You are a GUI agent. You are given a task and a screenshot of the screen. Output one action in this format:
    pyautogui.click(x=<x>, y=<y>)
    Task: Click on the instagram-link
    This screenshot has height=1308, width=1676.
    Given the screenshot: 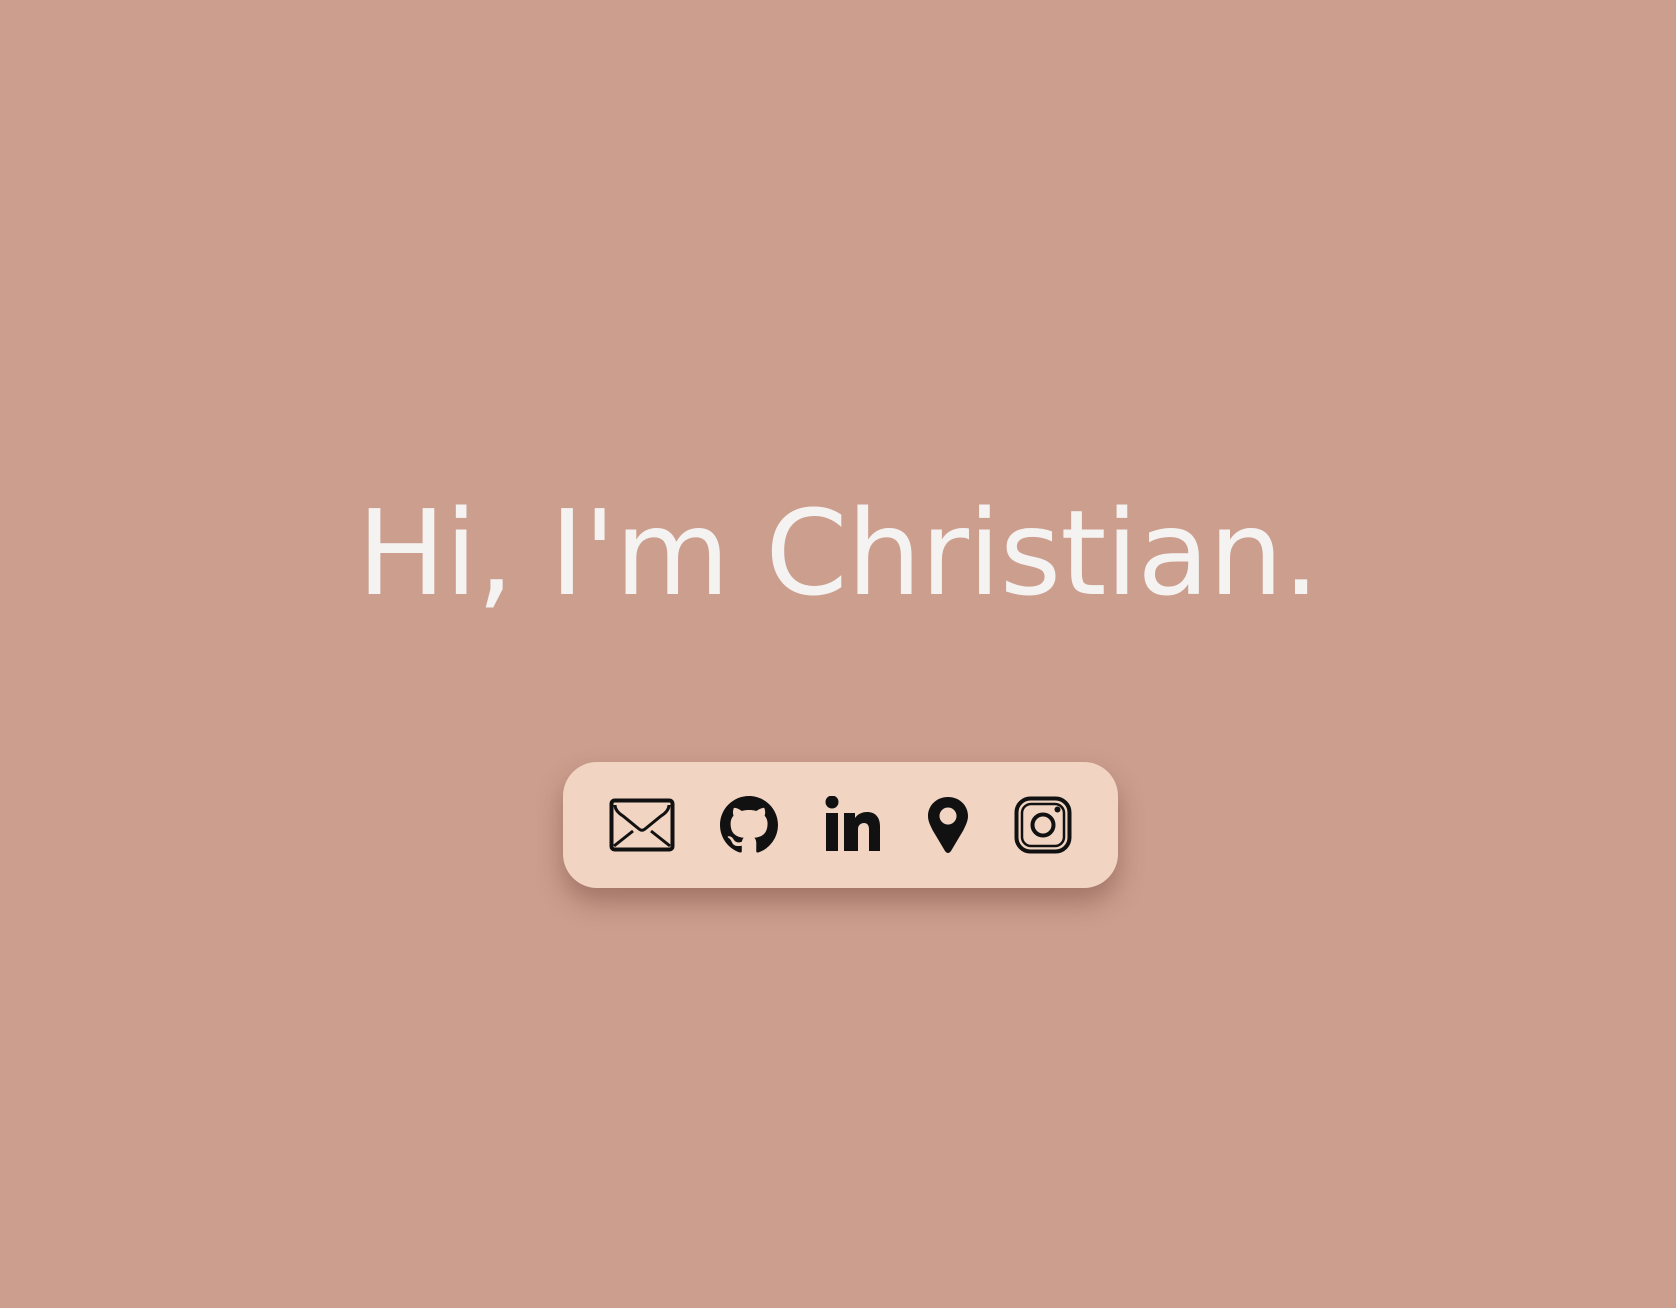 What is the action you would take?
    pyautogui.click(x=1043, y=825)
    